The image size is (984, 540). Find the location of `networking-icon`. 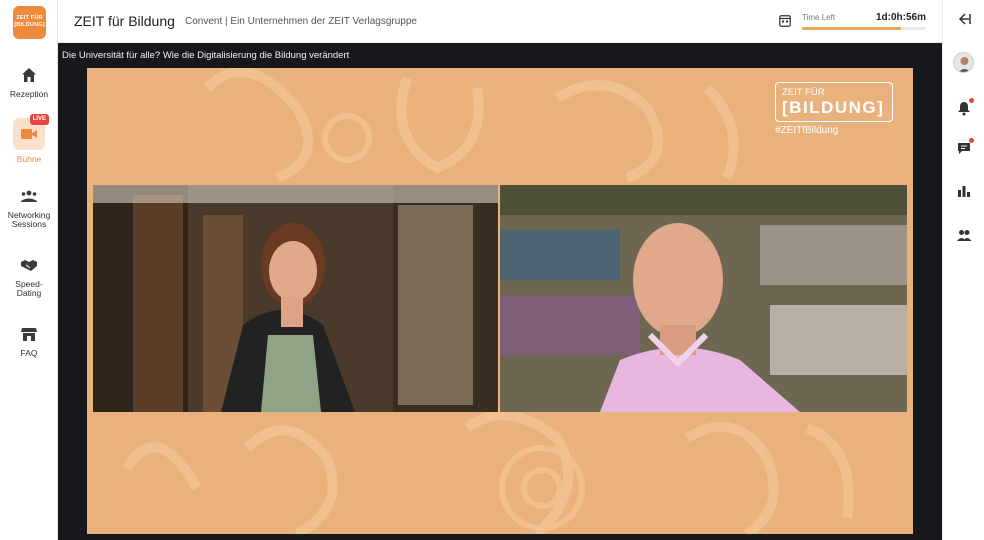

networking-icon is located at coordinates (29, 196).